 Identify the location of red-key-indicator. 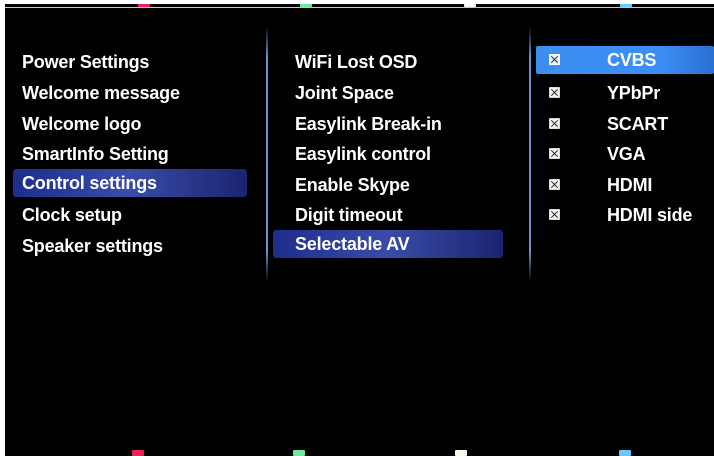
(138, 453).